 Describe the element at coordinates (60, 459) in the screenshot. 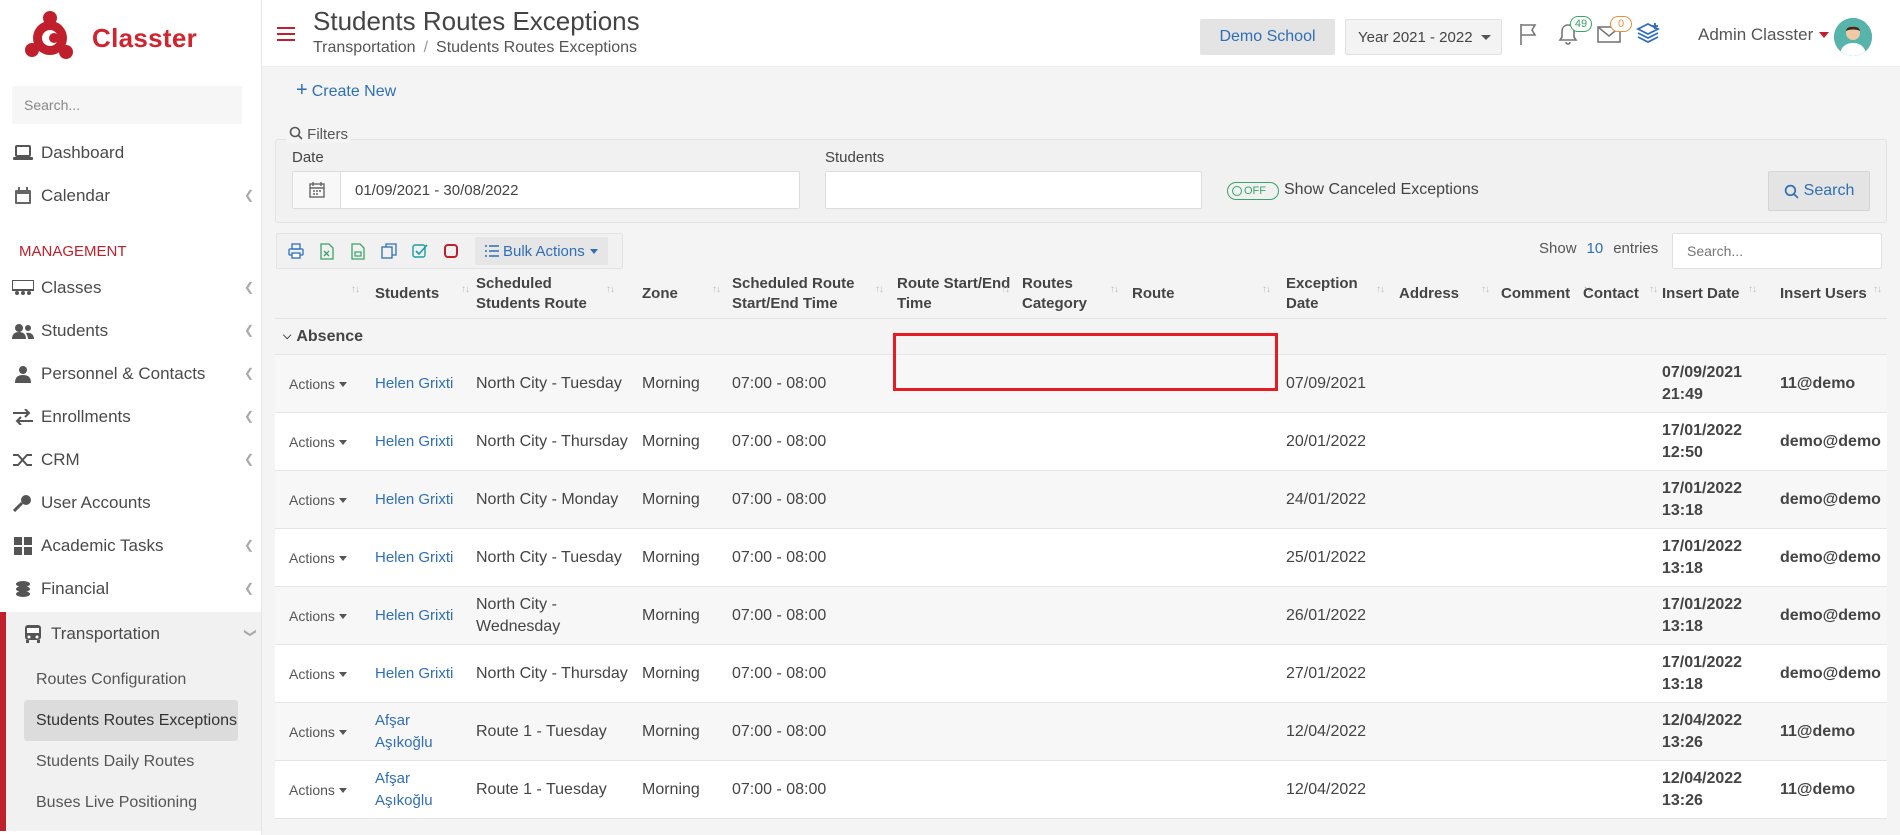

I see `sidebar-item-label: CRM` at that location.